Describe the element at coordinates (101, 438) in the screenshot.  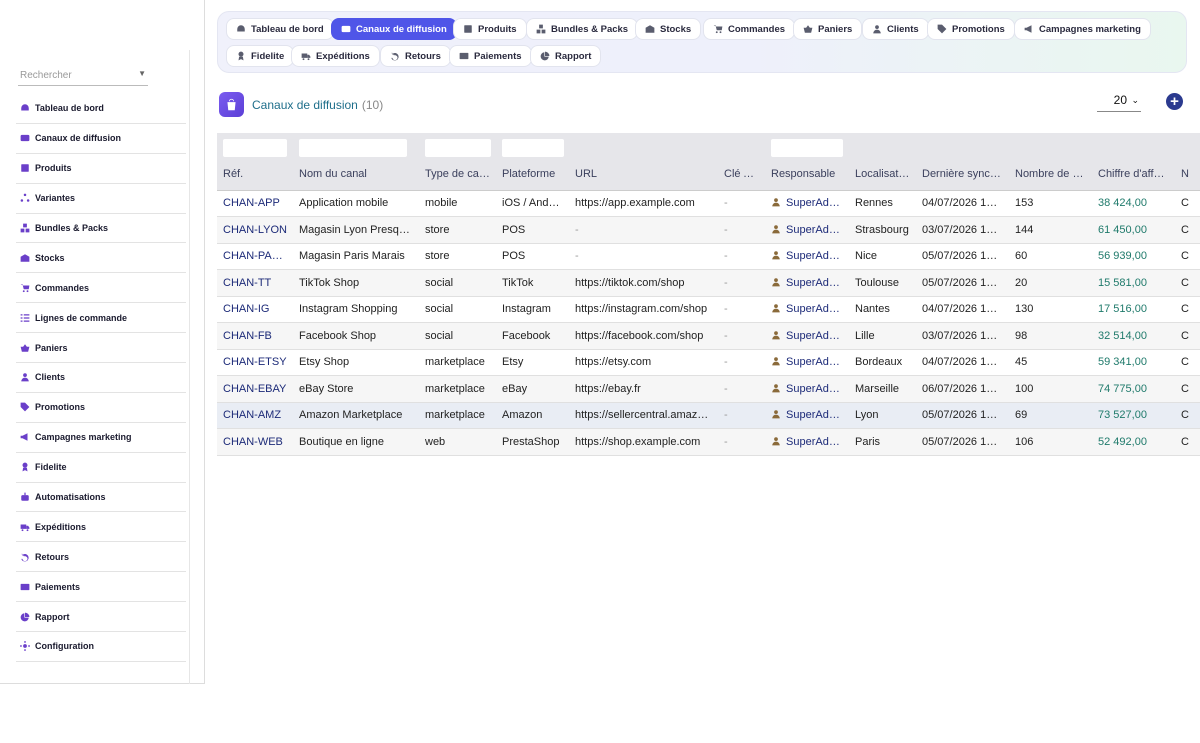
I see `sidebar-item-campagnes-marketing: Campagnes marketing` at that location.